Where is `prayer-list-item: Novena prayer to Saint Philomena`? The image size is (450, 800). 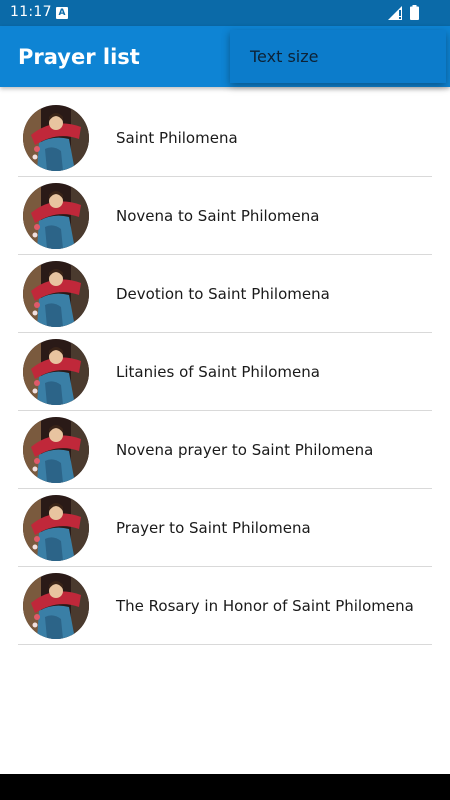 prayer-list-item: Novena prayer to Saint Philomena is located at coordinates (225, 450).